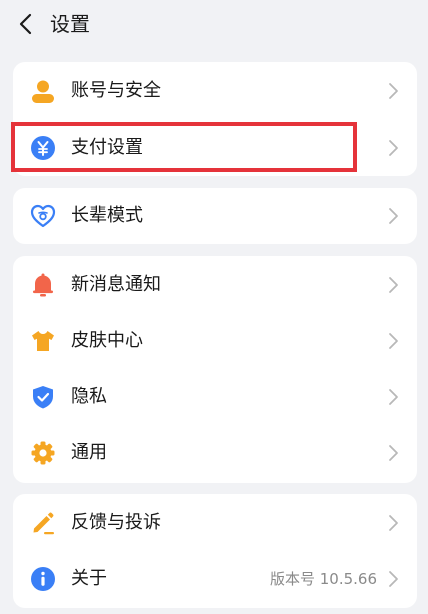 Image resolution: width=428 pixels, height=614 pixels. I want to click on info-icon, so click(43, 579).